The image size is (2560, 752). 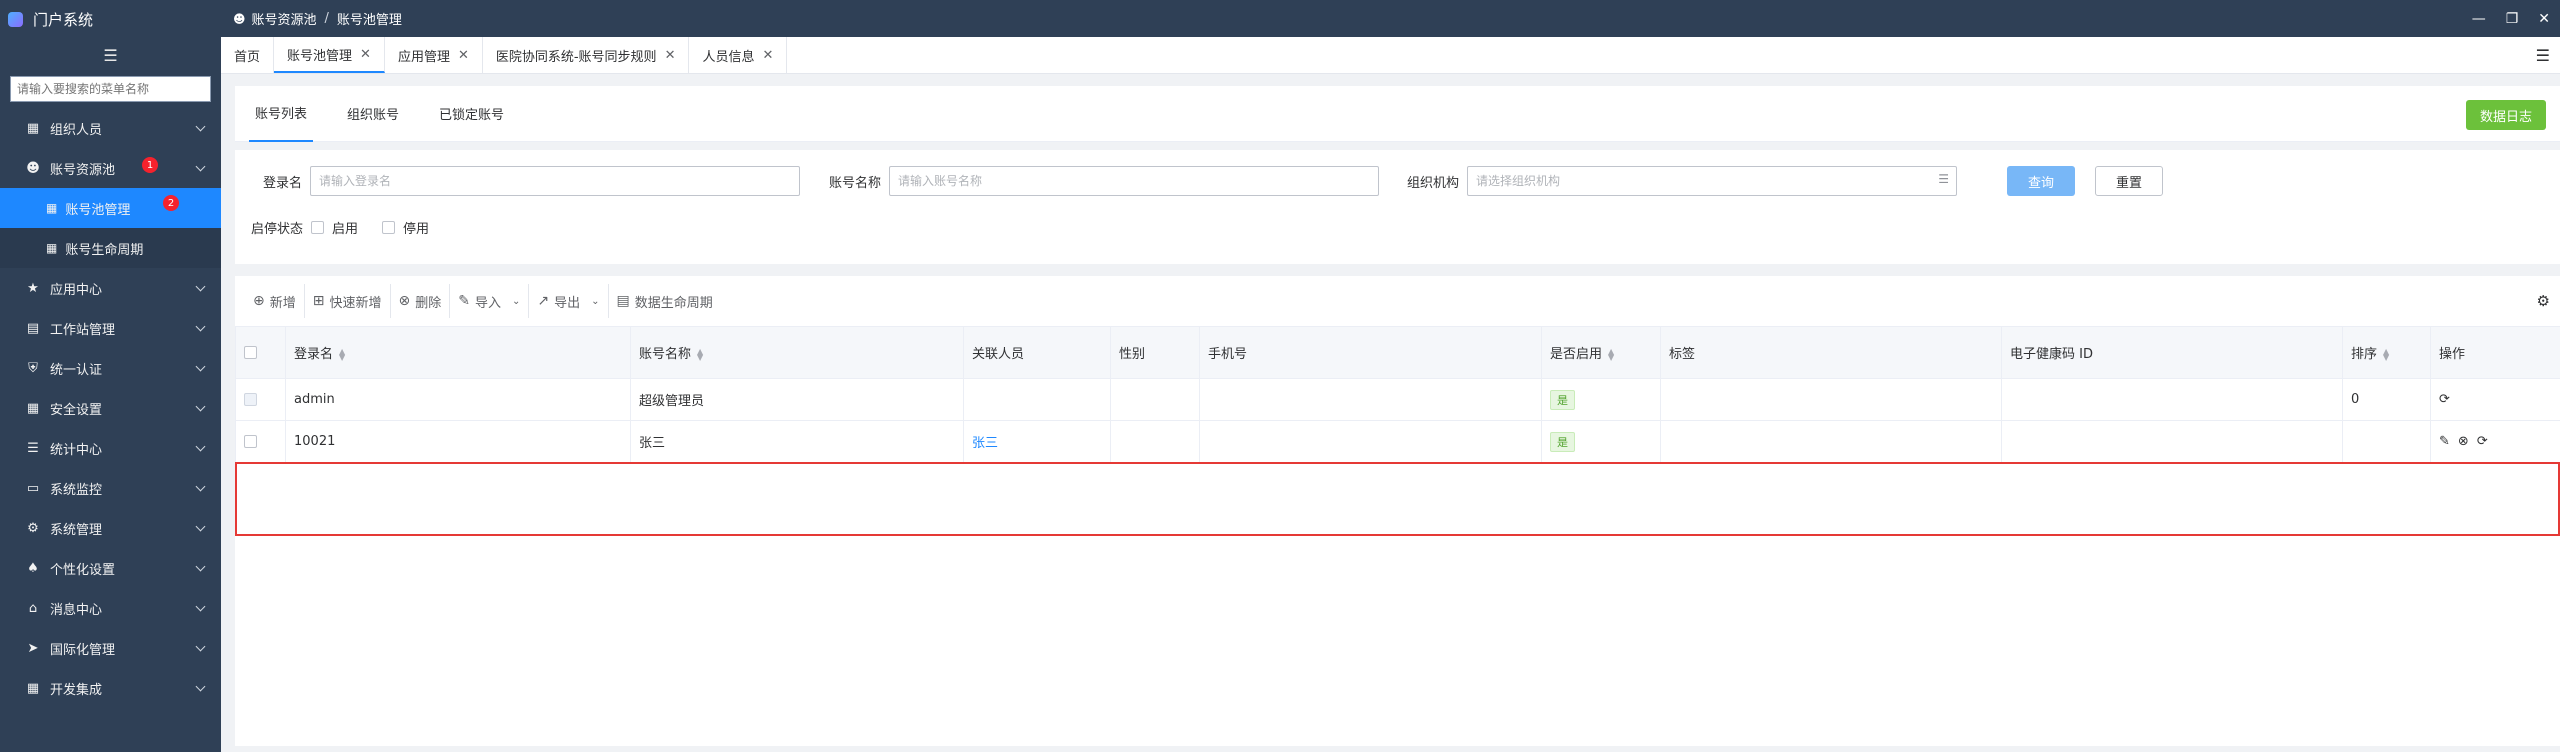 I want to click on minimize-icon: —, so click(x=2479, y=19).